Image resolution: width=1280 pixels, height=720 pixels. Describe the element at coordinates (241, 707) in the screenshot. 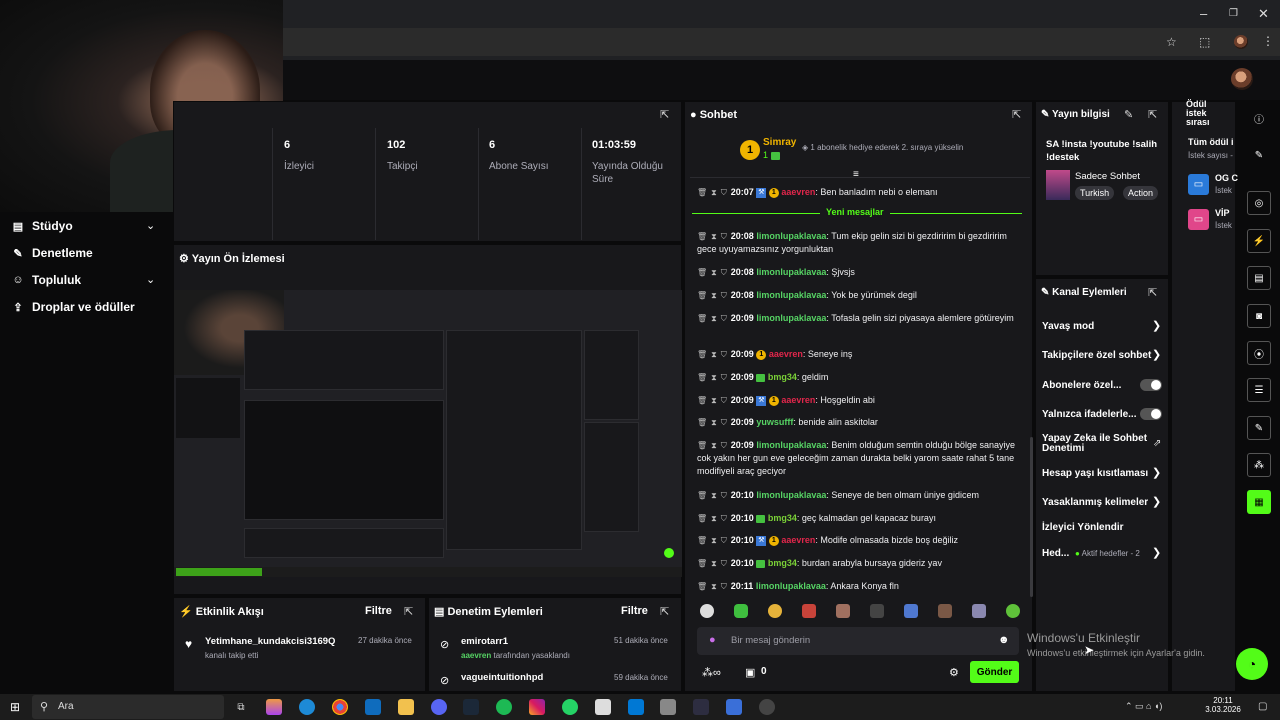

I see `task-view-icon: ⧉` at that location.